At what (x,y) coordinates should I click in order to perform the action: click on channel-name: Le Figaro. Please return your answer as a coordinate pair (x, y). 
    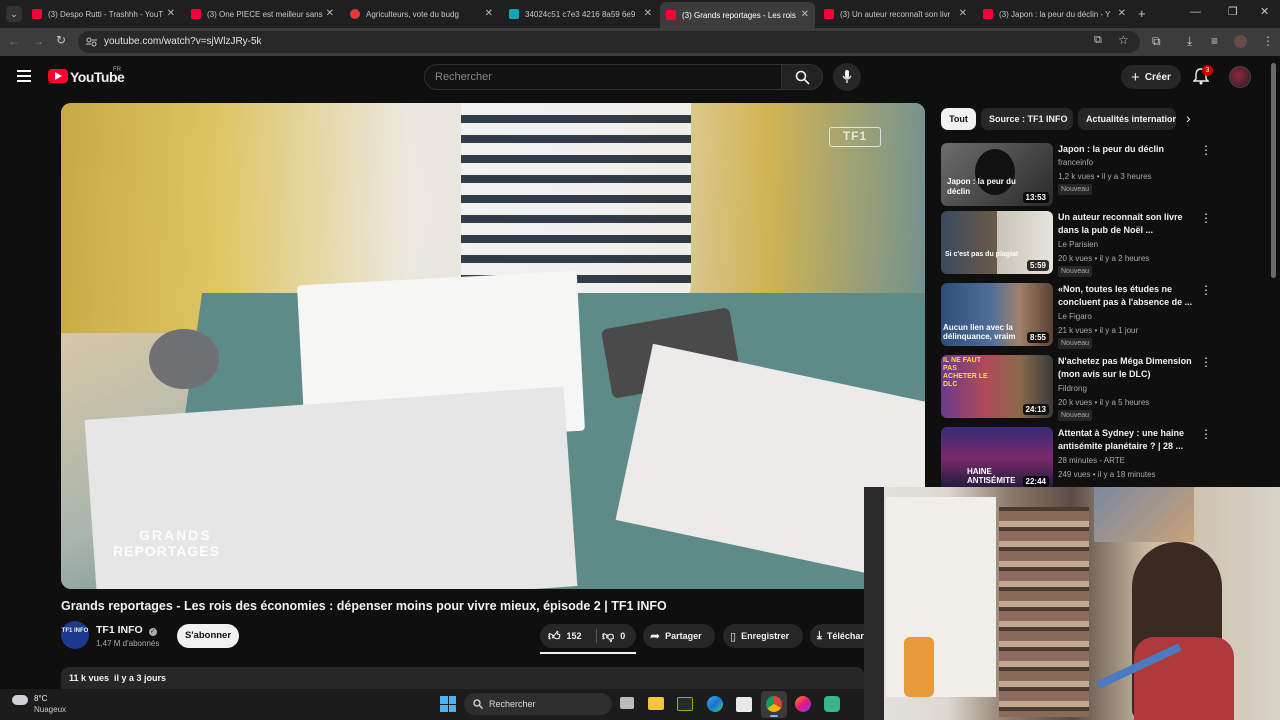
    Looking at the image, I should click on (1075, 316).